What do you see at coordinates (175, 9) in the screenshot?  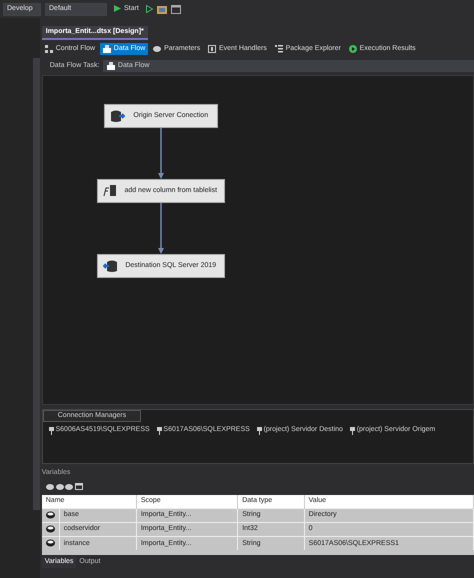 I see `window-icon` at bounding box center [175, 9].